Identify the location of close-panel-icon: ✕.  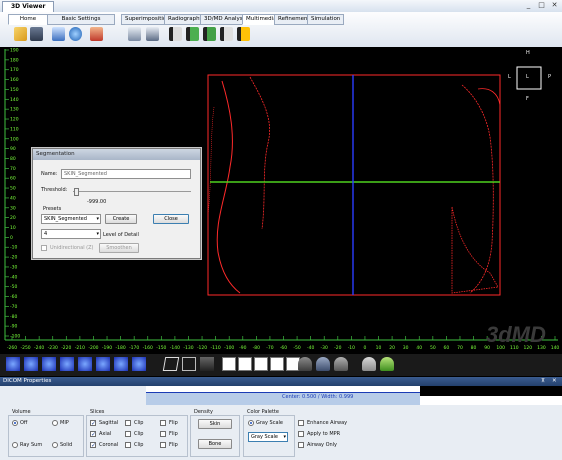
(554, 381).